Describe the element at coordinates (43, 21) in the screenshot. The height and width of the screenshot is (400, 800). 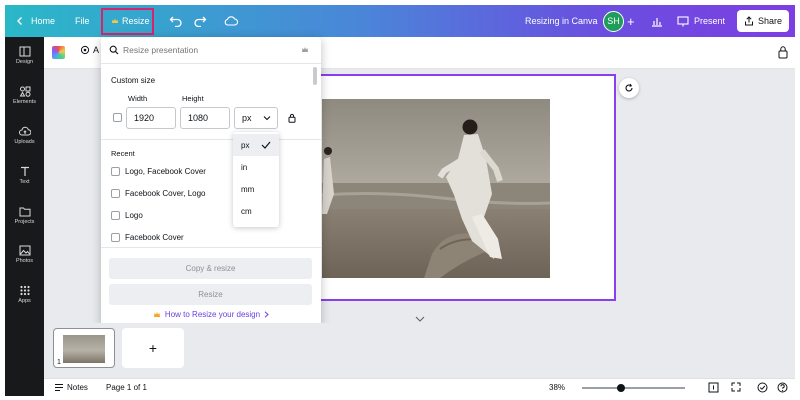
I see `home-label: Home` at that location.